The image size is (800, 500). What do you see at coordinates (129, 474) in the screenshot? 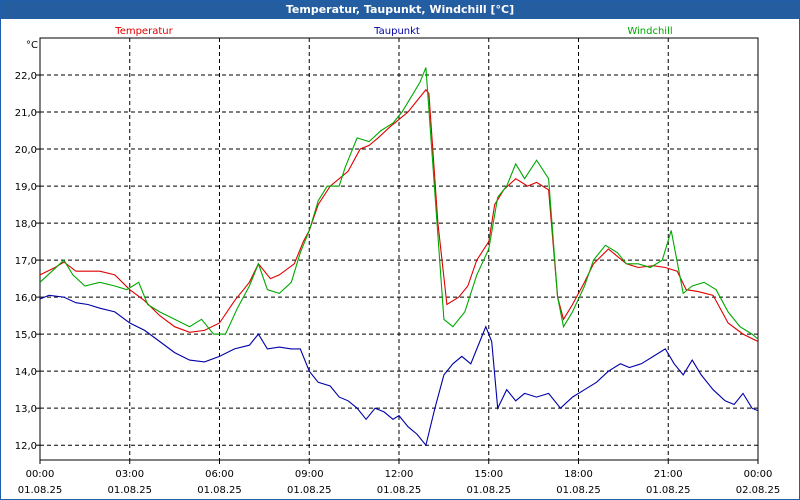
I see `x-tick-time: 03:00` at bounding box center [129, 474].